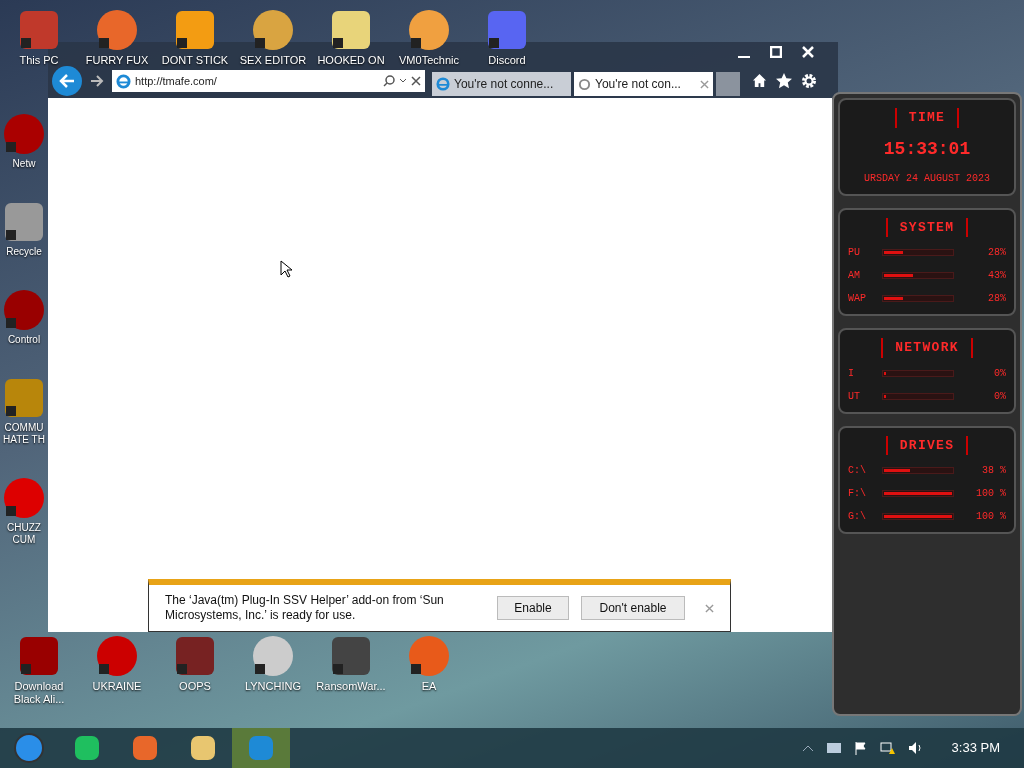 This screenshot has height=768, width=1024. I want to click on icon-label: DONT STICK, so click(195, 60).